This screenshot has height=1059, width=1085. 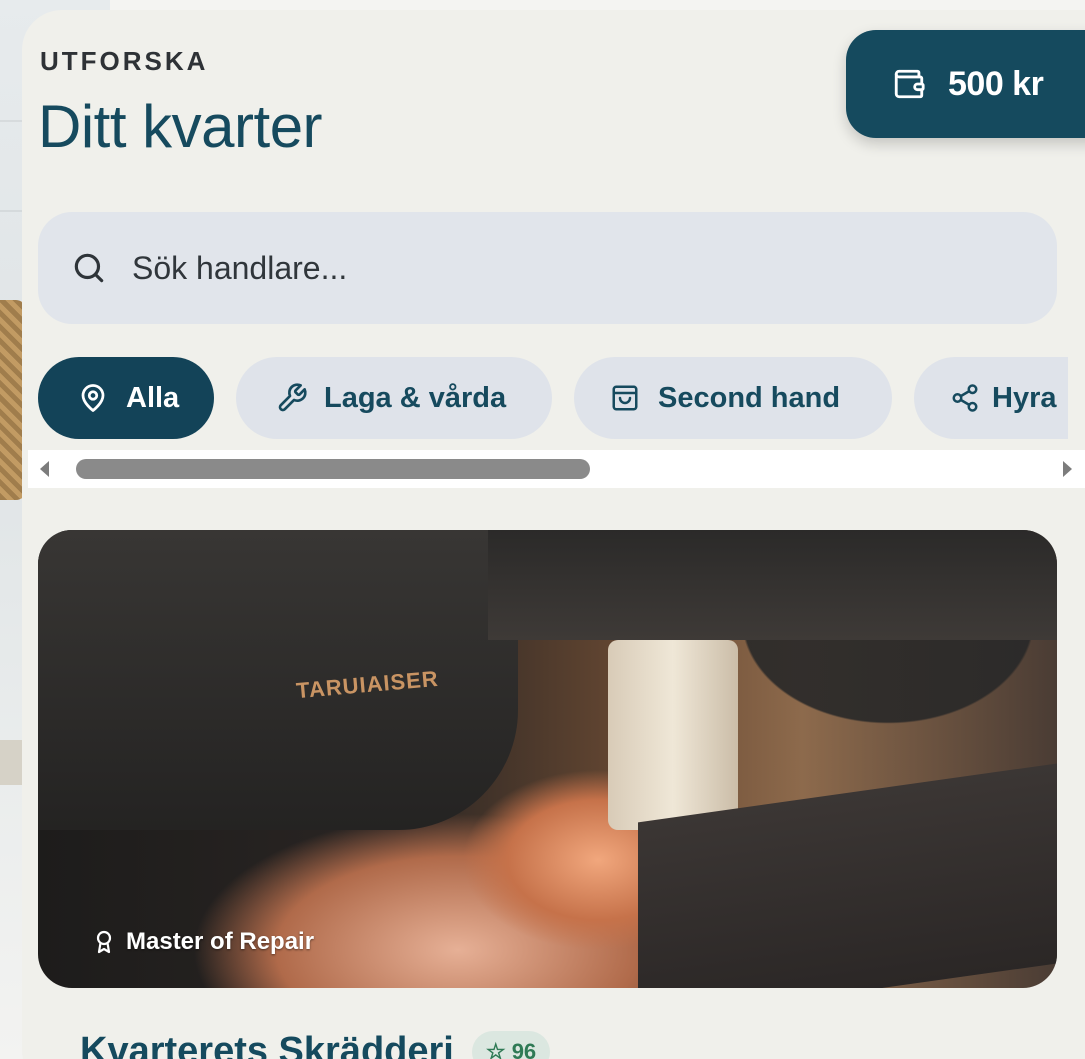 What do you see at coordinates (153, 397) in the screenshot?
I see `category-chip-label: Alla` at bounding box center [153, 397].